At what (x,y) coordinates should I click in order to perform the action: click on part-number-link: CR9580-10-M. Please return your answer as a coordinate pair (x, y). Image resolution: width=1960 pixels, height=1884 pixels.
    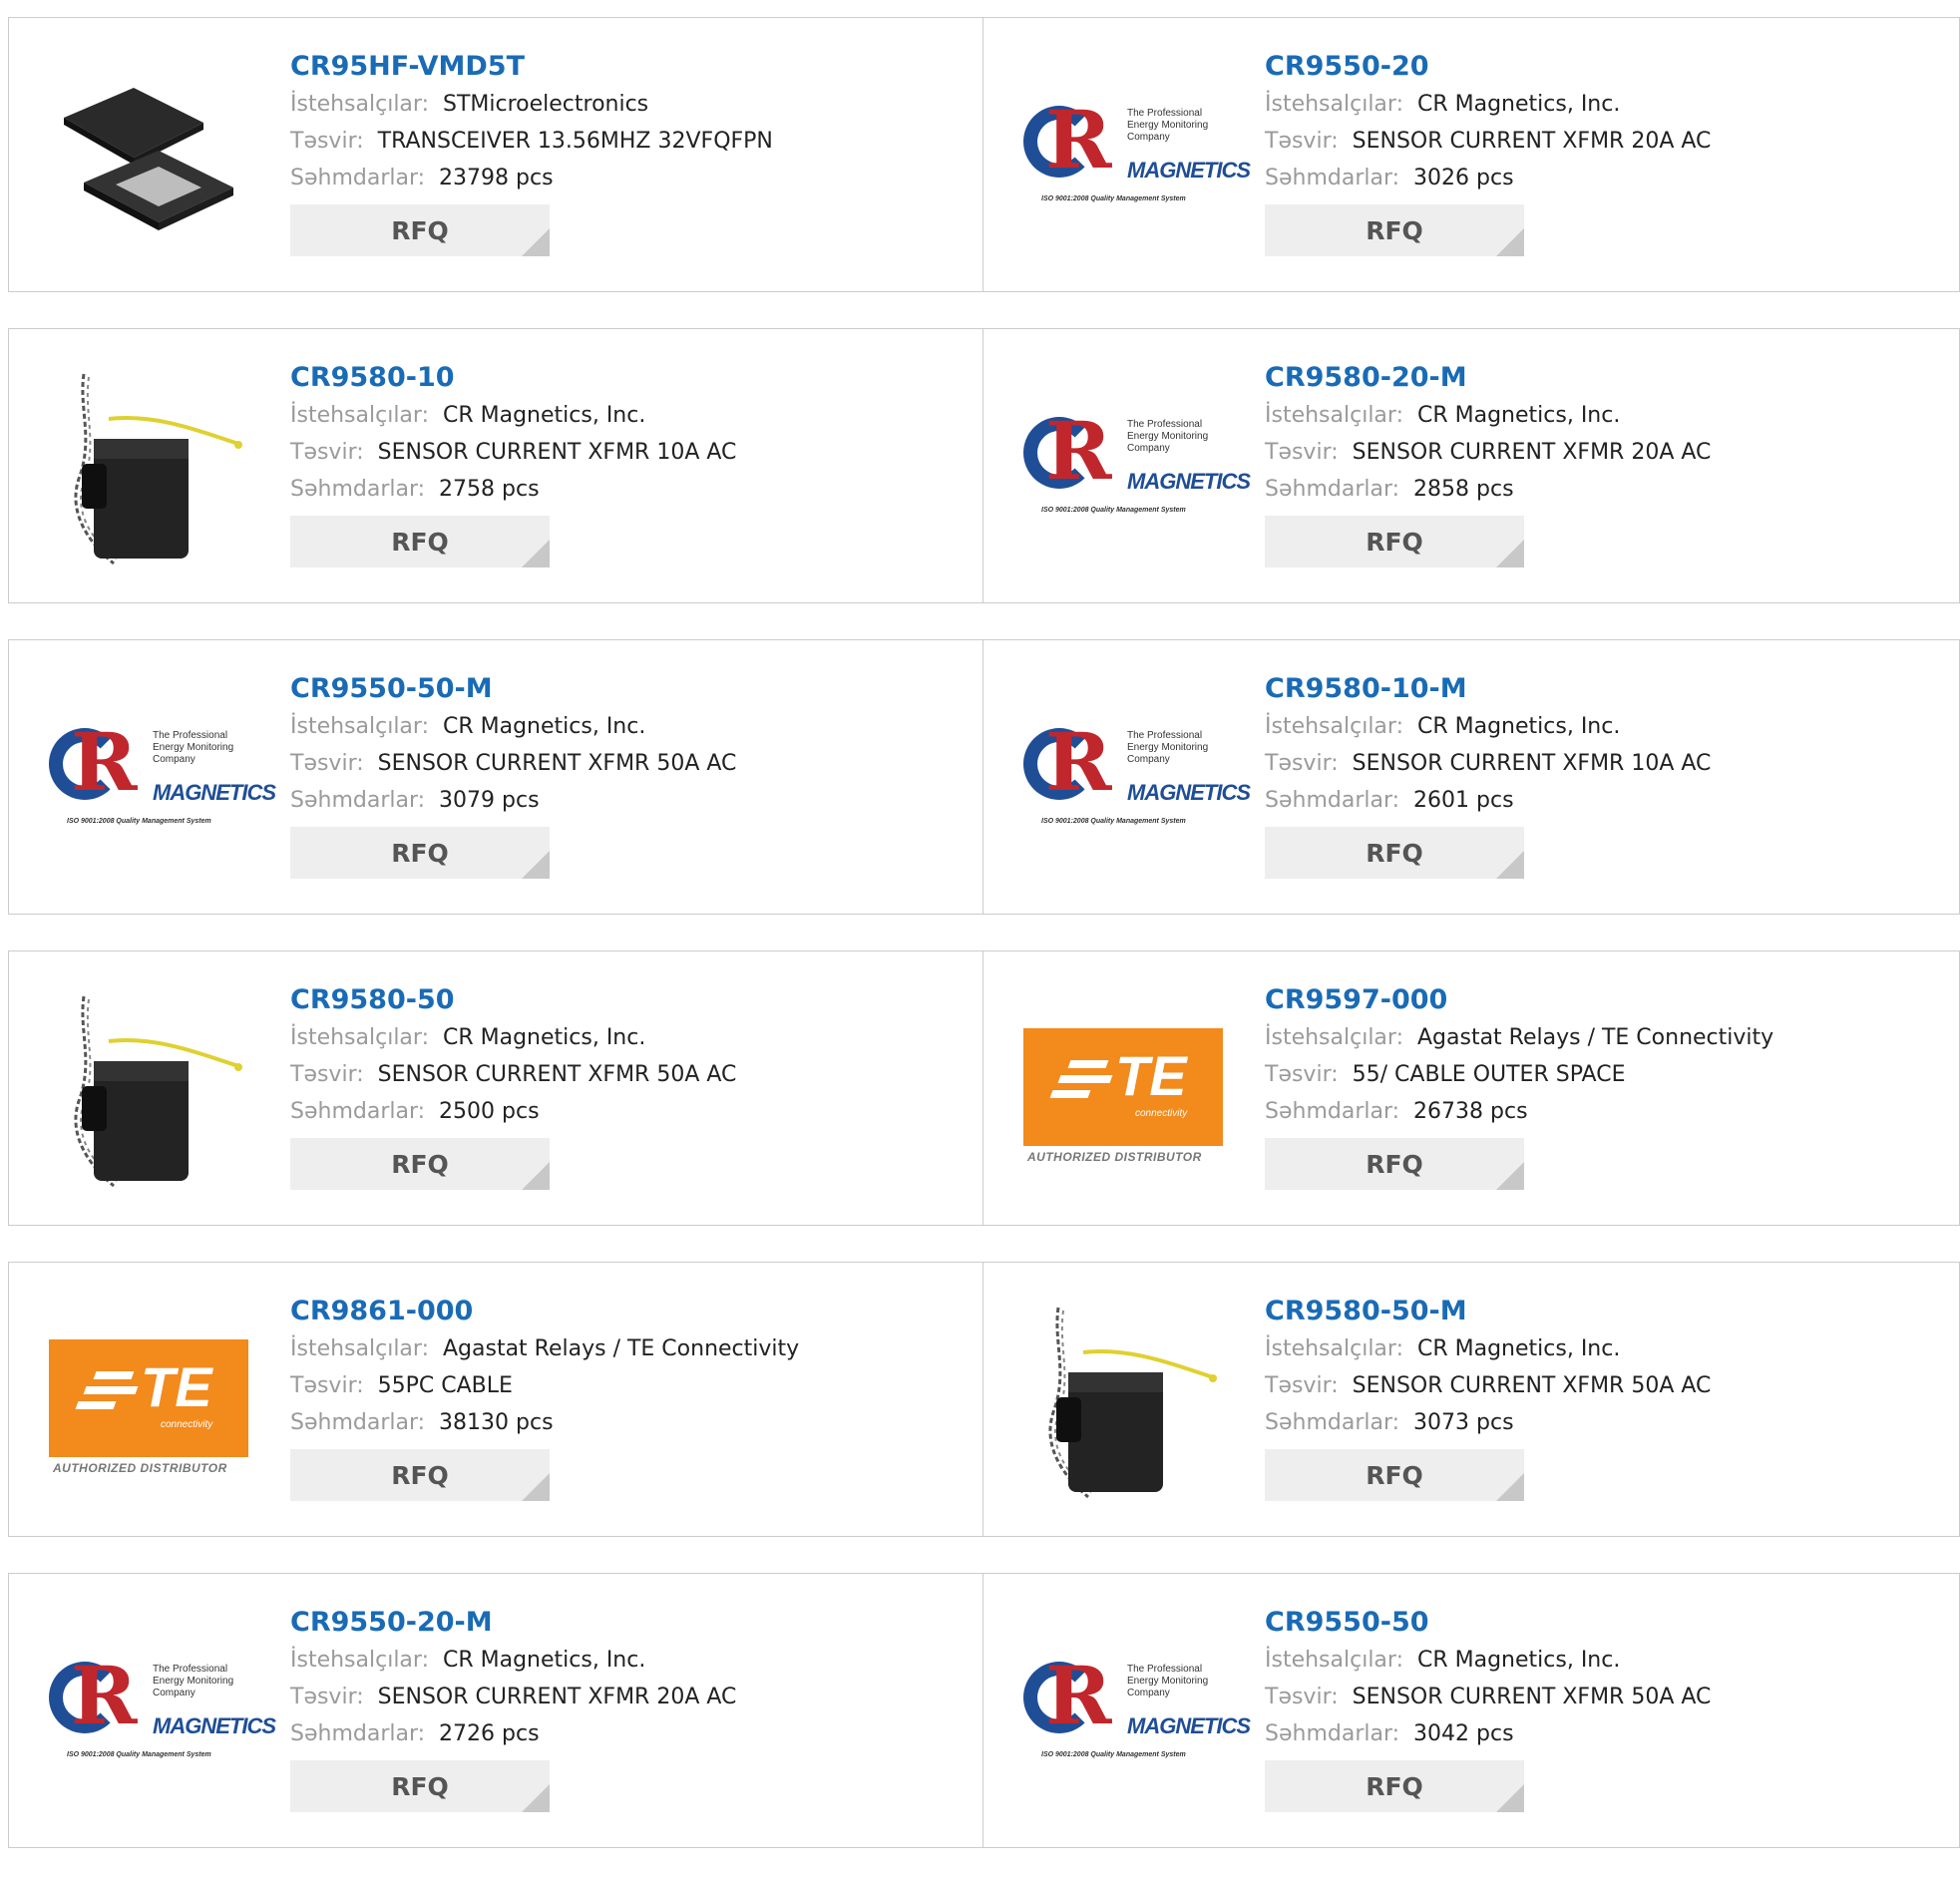
    Looking at the image, I should click on (1488, 689).